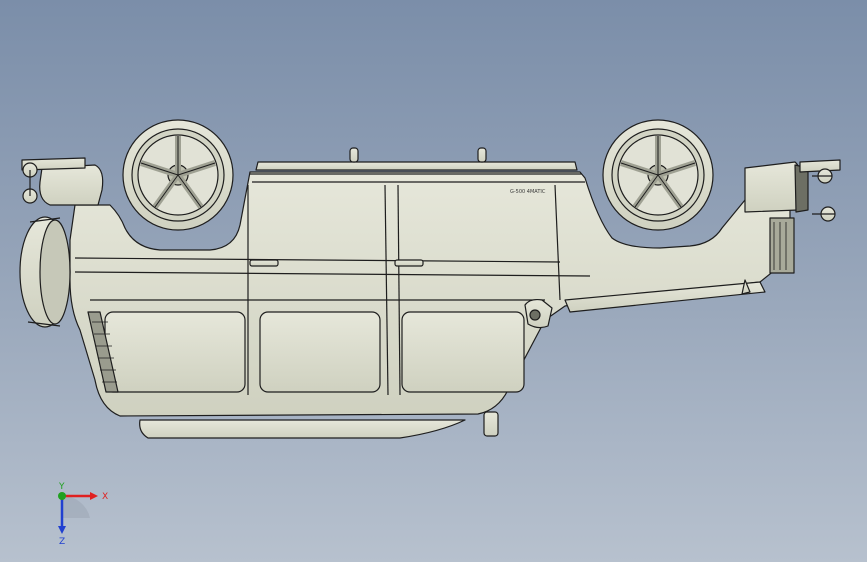 The image size is (867, 562). Describe the element at coordinates (491, 424) in the screenshot. I see `grab-handle` at that location.